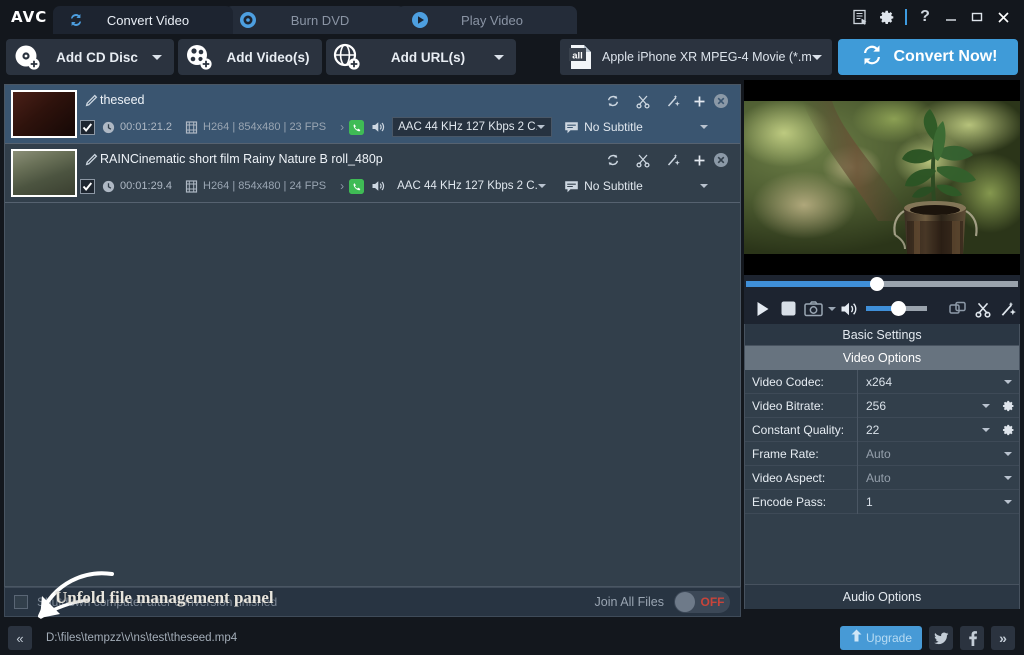 The width and height of the screenshot is (1024, 655). Describe the element at coordinates (21, 602) in the screenshot. I see `shutdown-checkbox` at that location.